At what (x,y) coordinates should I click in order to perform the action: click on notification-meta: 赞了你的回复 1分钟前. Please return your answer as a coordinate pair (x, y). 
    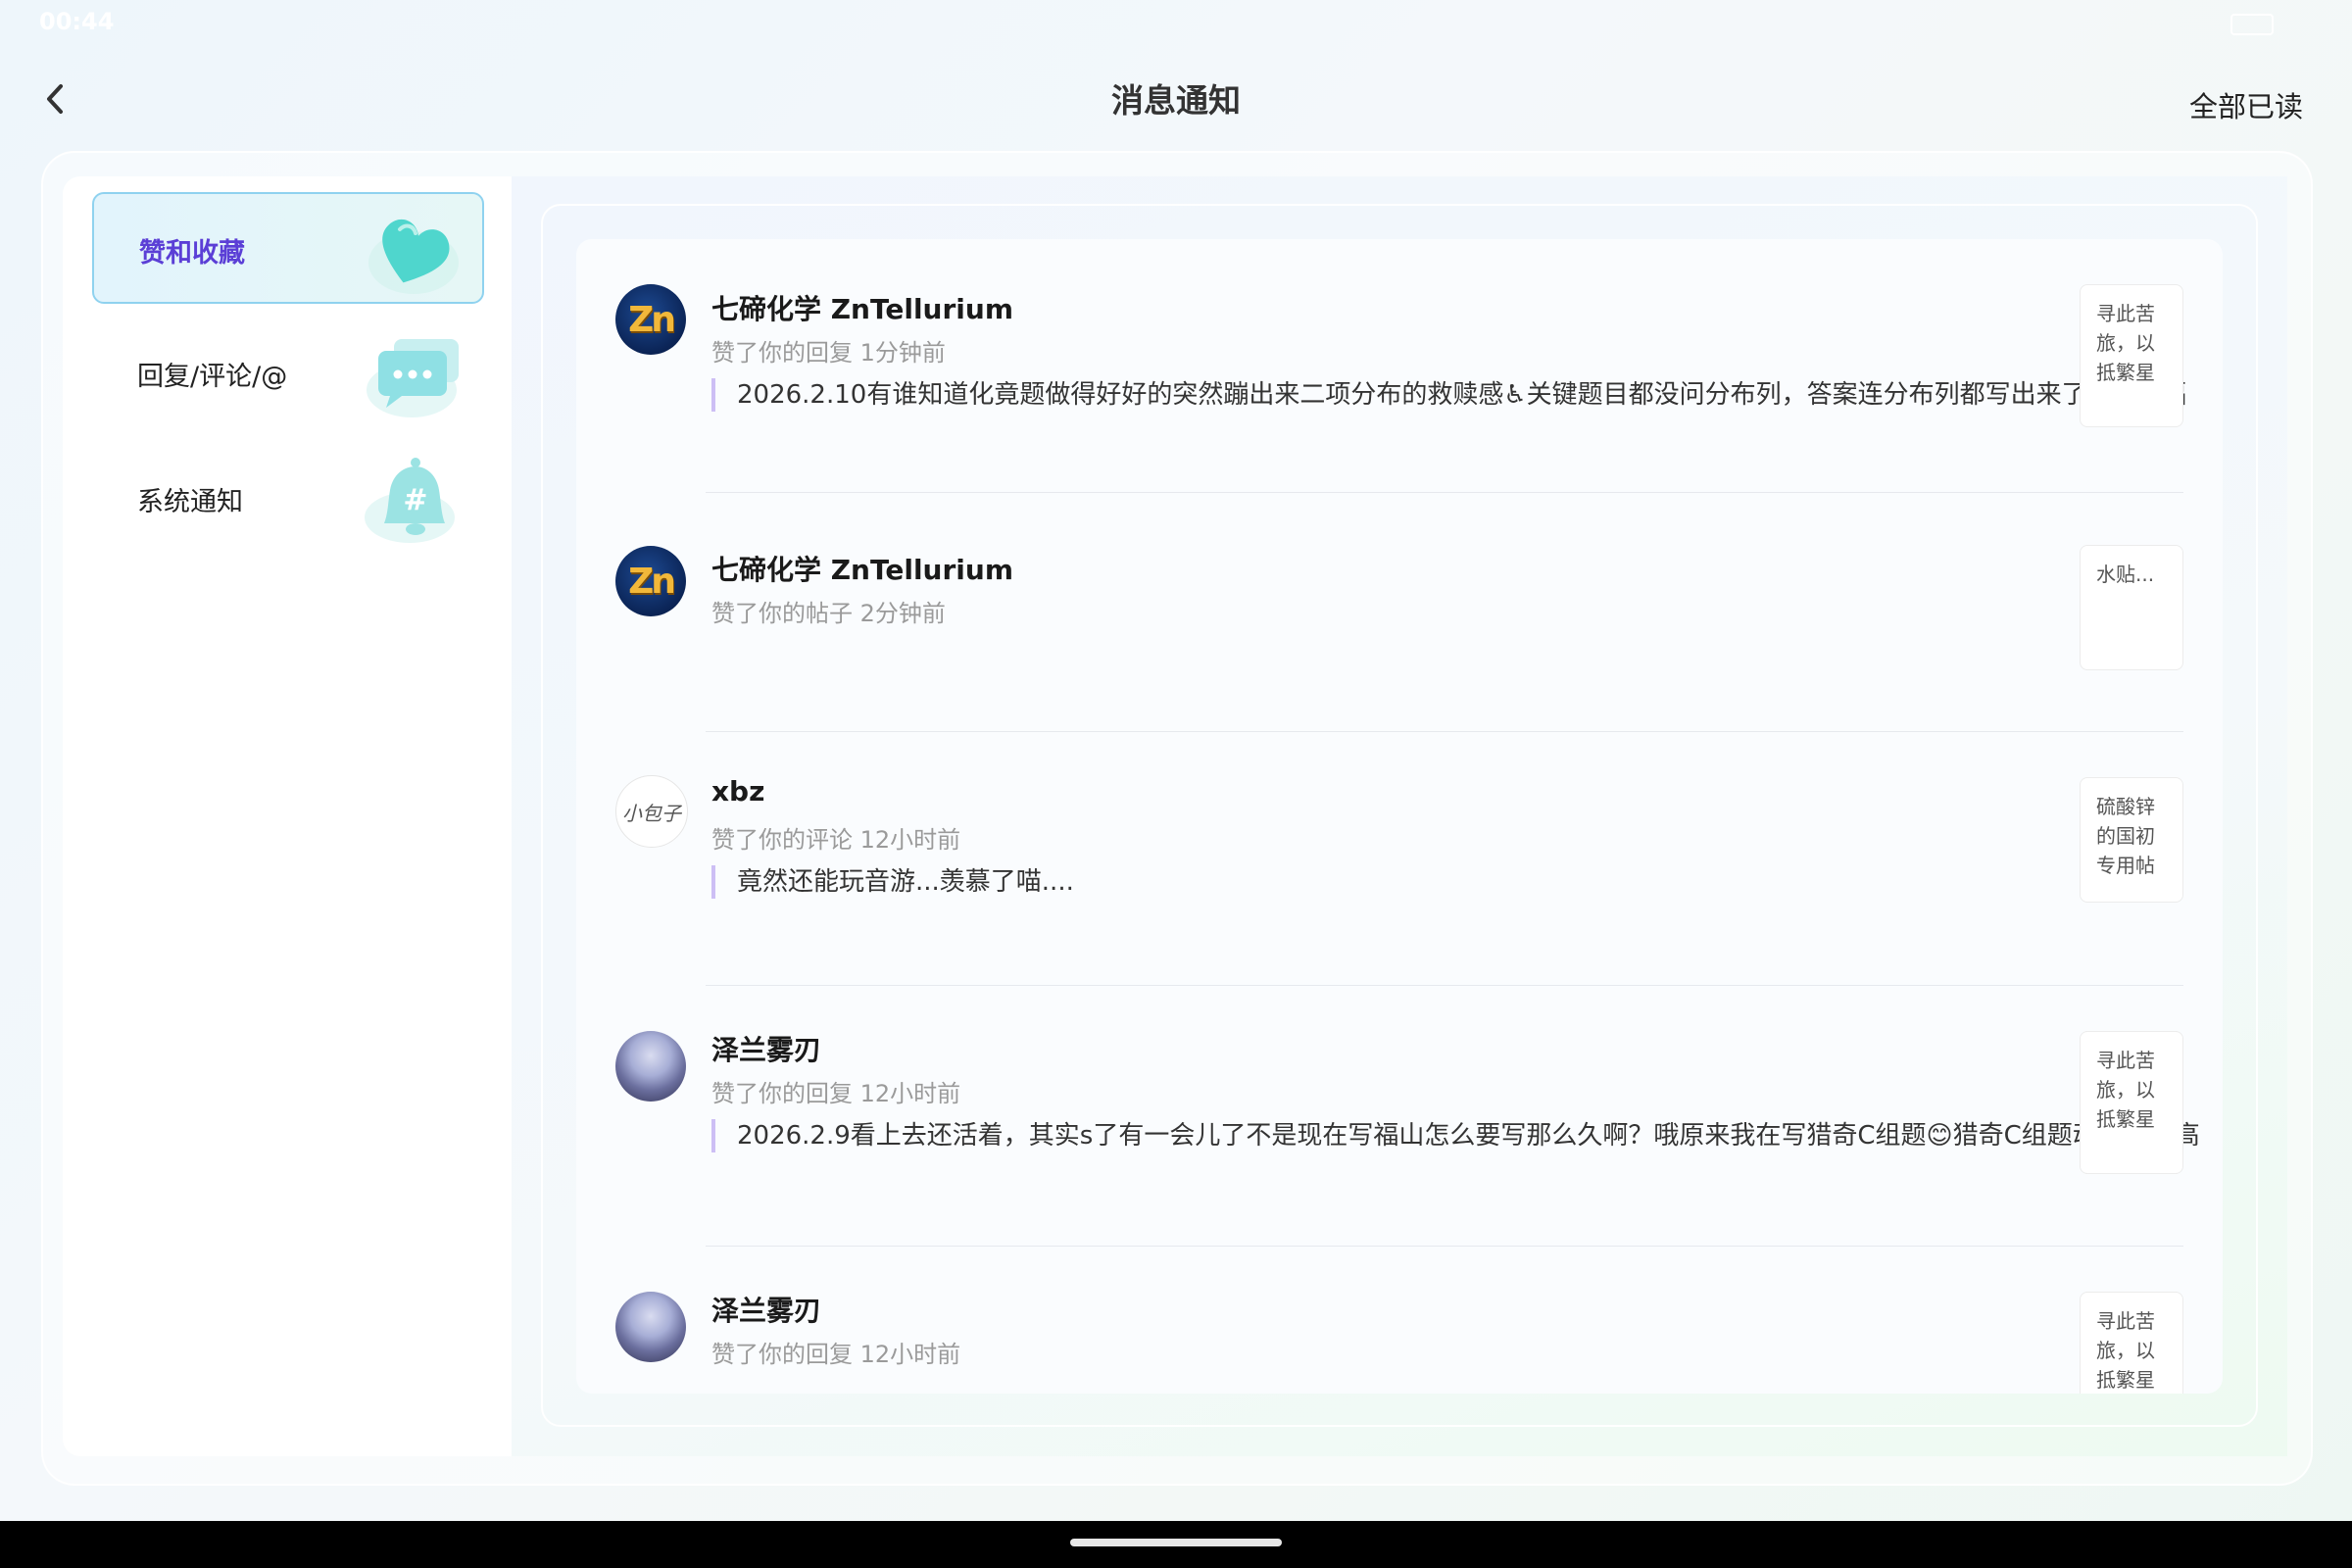
    Looking at the image, I should click on (828, 350).